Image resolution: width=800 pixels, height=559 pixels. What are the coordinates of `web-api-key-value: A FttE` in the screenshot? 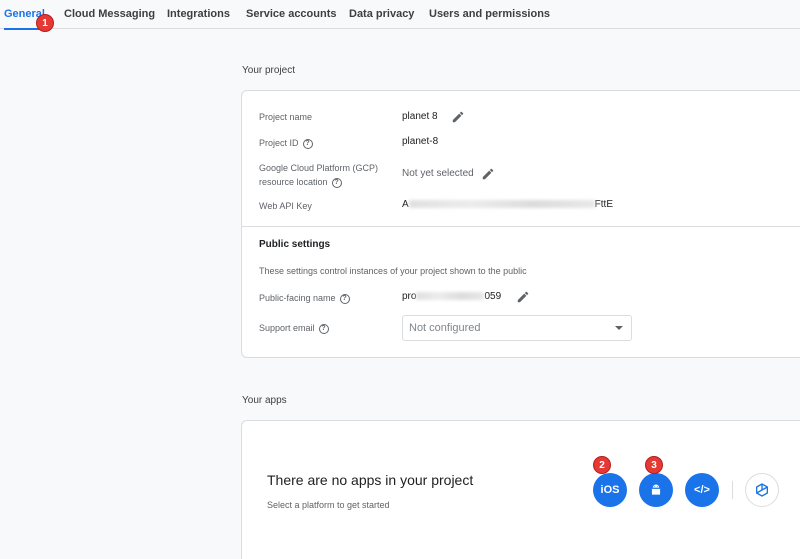 It's located at (507, 204).